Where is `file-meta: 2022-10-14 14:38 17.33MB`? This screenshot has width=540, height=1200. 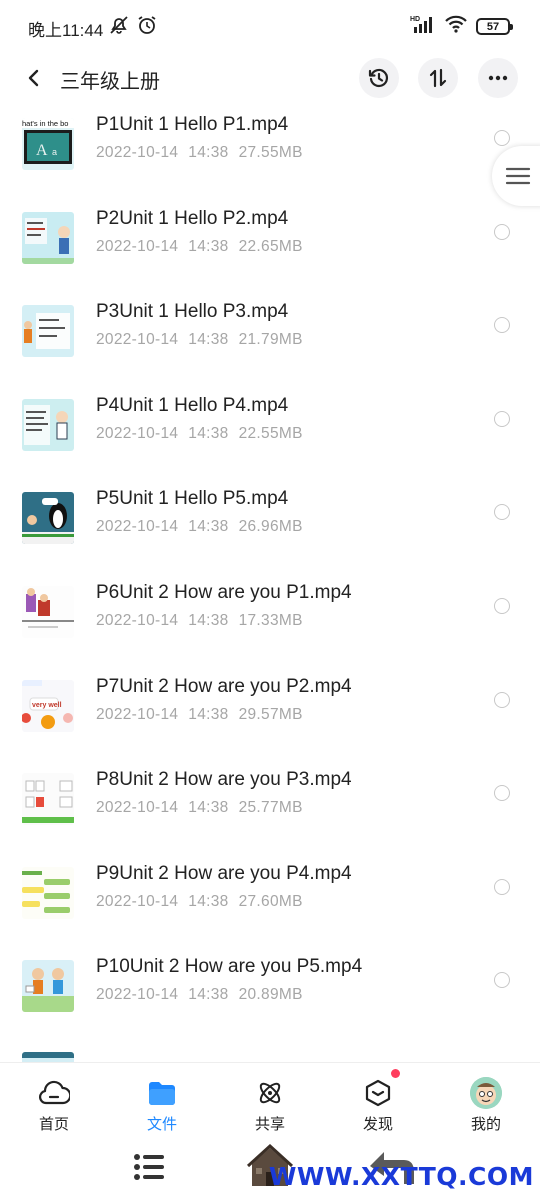
file-meta: 2022-10-14 14:38 17.33MB is located at coordinates (199, 620).